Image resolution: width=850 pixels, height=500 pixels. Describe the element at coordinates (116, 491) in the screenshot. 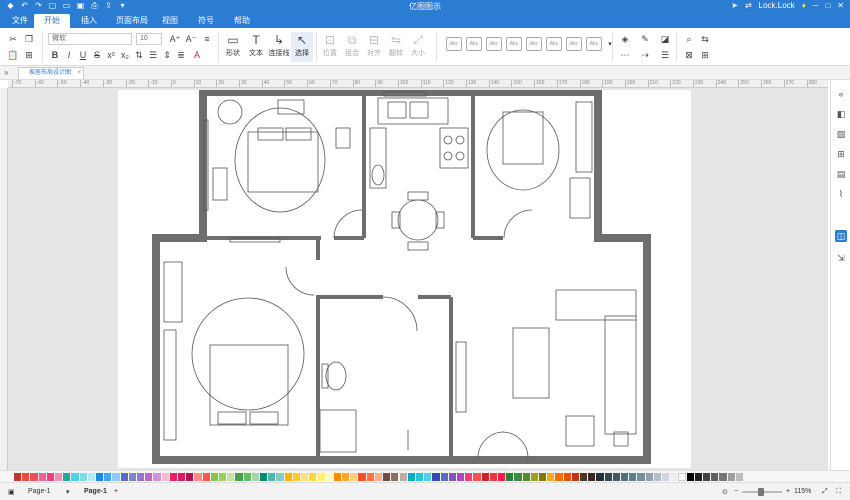

I see `add-page-icon: +` at that location.